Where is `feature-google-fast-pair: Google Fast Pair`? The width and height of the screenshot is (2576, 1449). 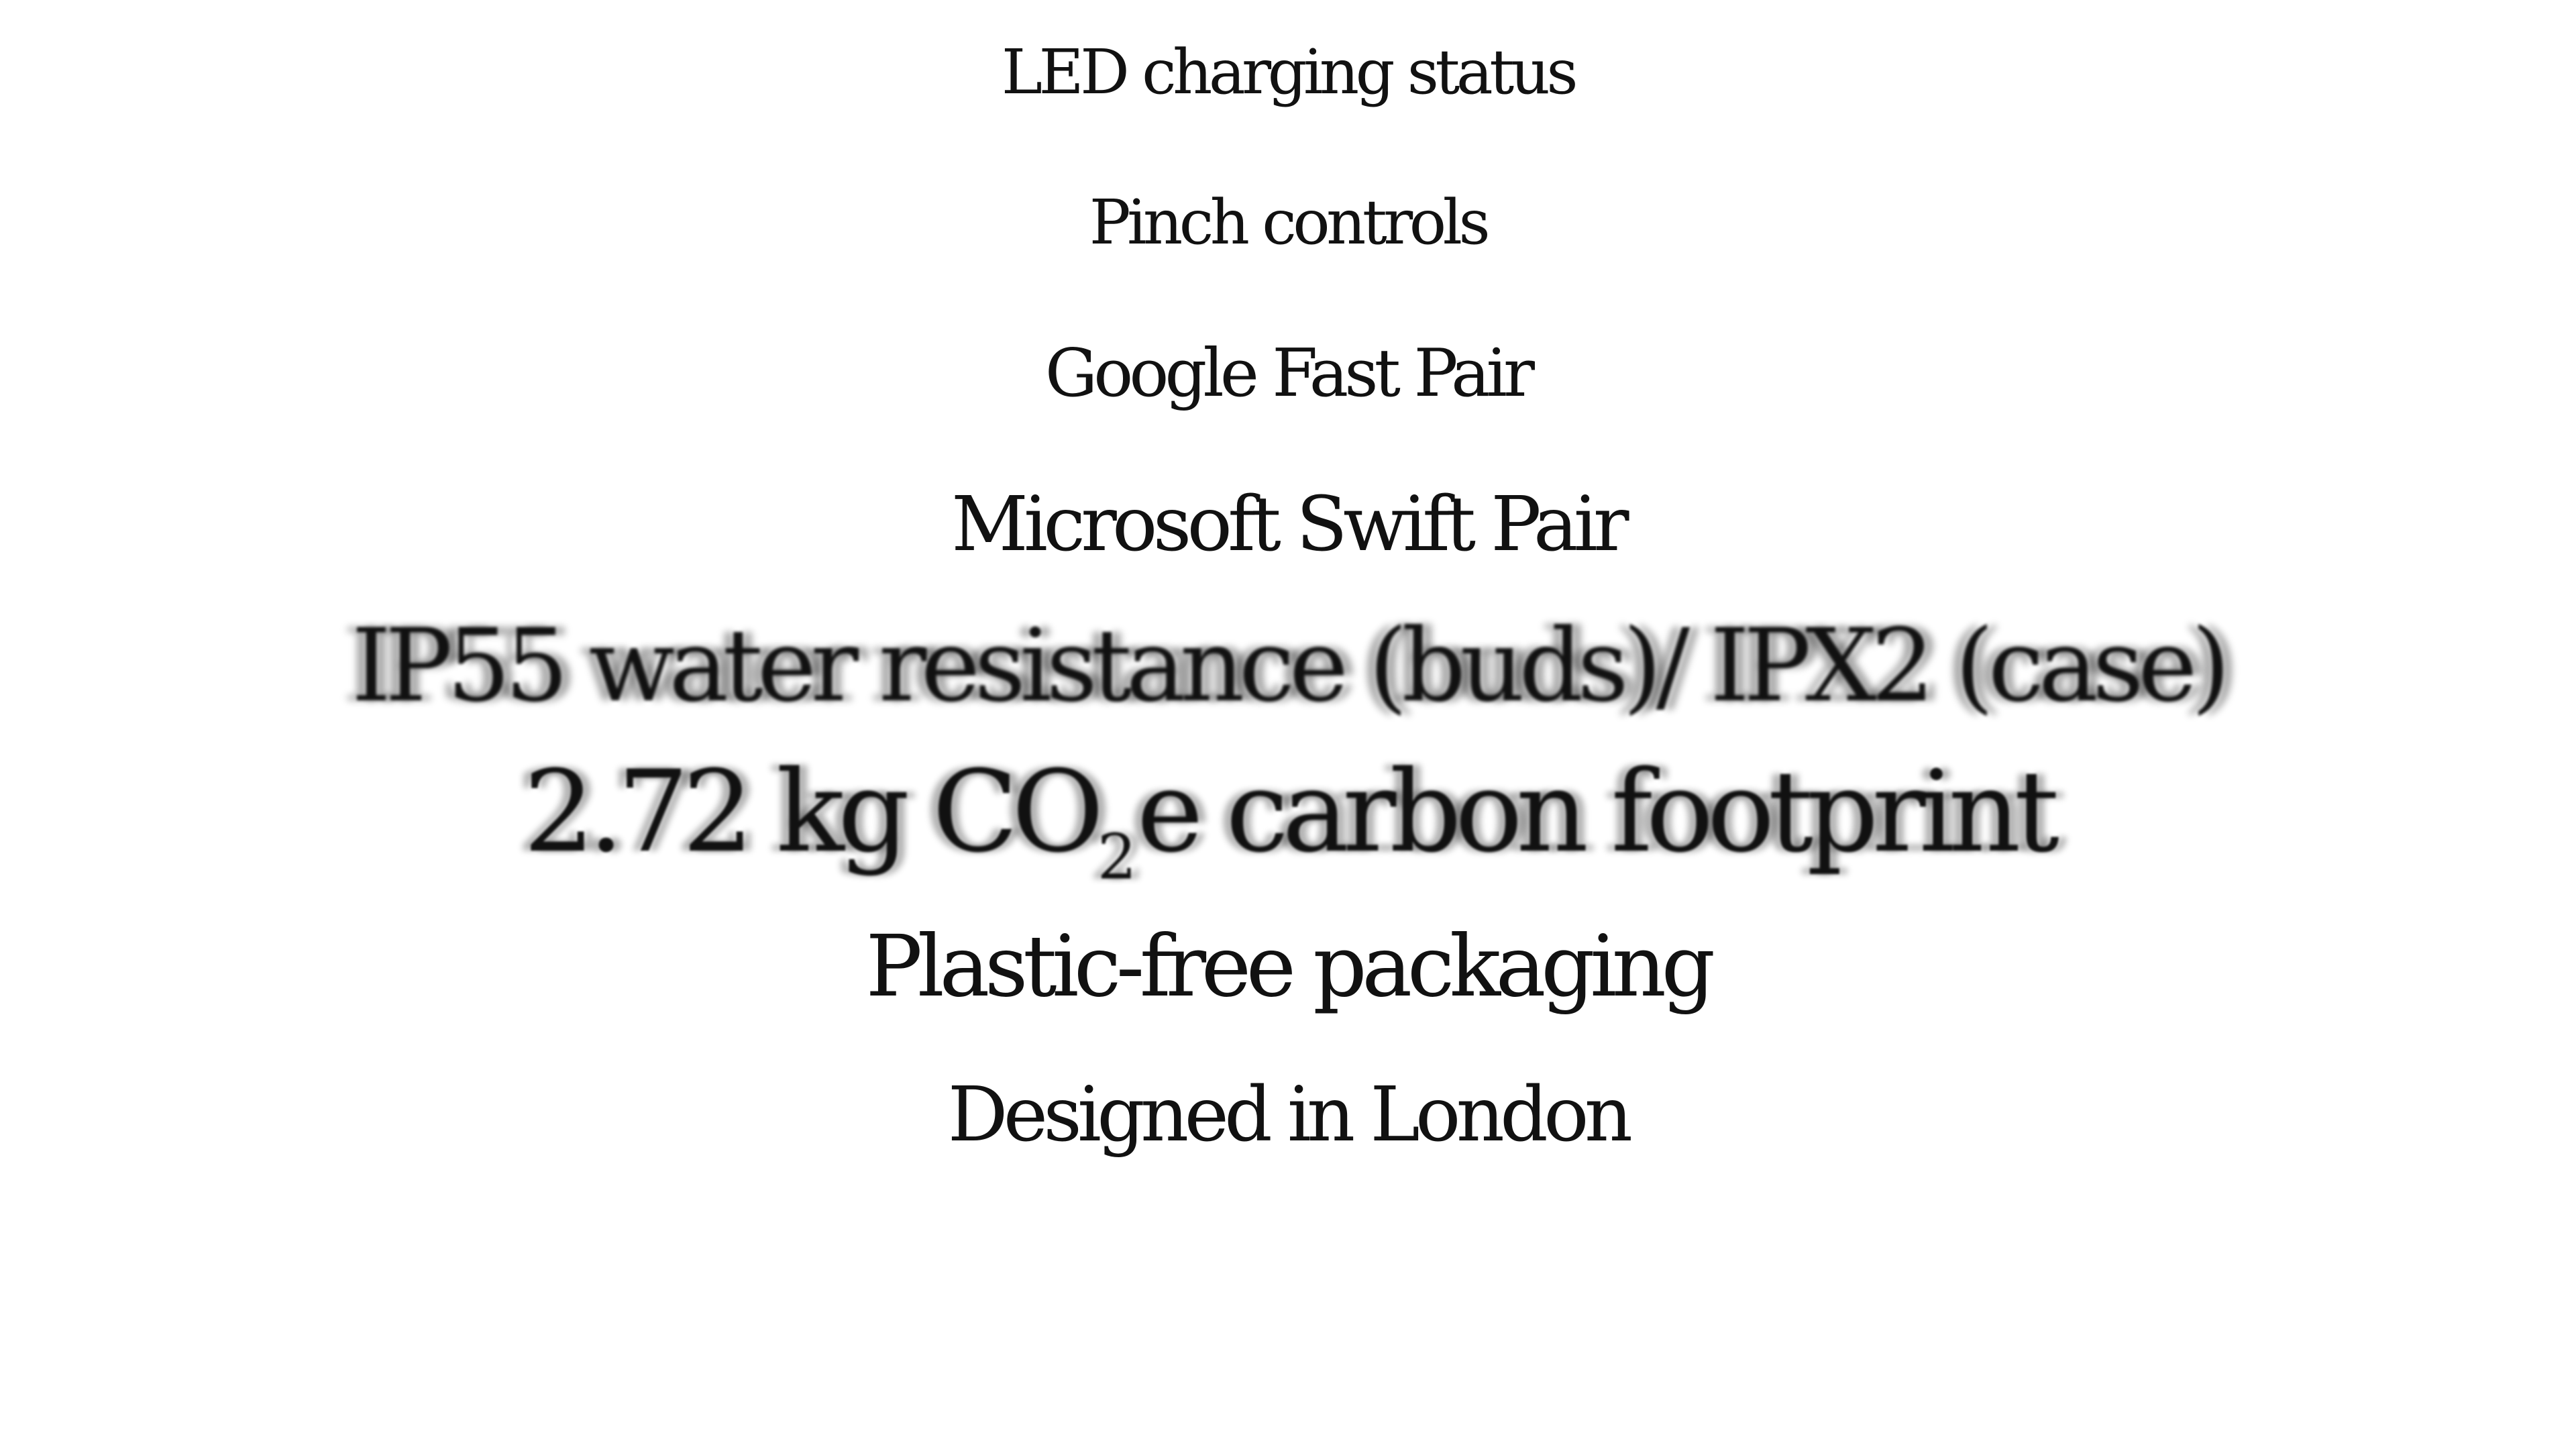 feature-google-fast-pair: Google Fast Pair is located at coordinates (1289, 373).